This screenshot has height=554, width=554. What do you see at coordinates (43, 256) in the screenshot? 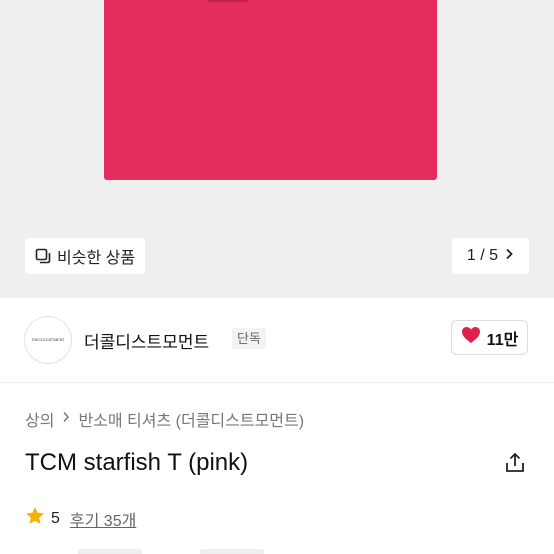
I see `similar-items-icon` at bounding box center [43, 256].